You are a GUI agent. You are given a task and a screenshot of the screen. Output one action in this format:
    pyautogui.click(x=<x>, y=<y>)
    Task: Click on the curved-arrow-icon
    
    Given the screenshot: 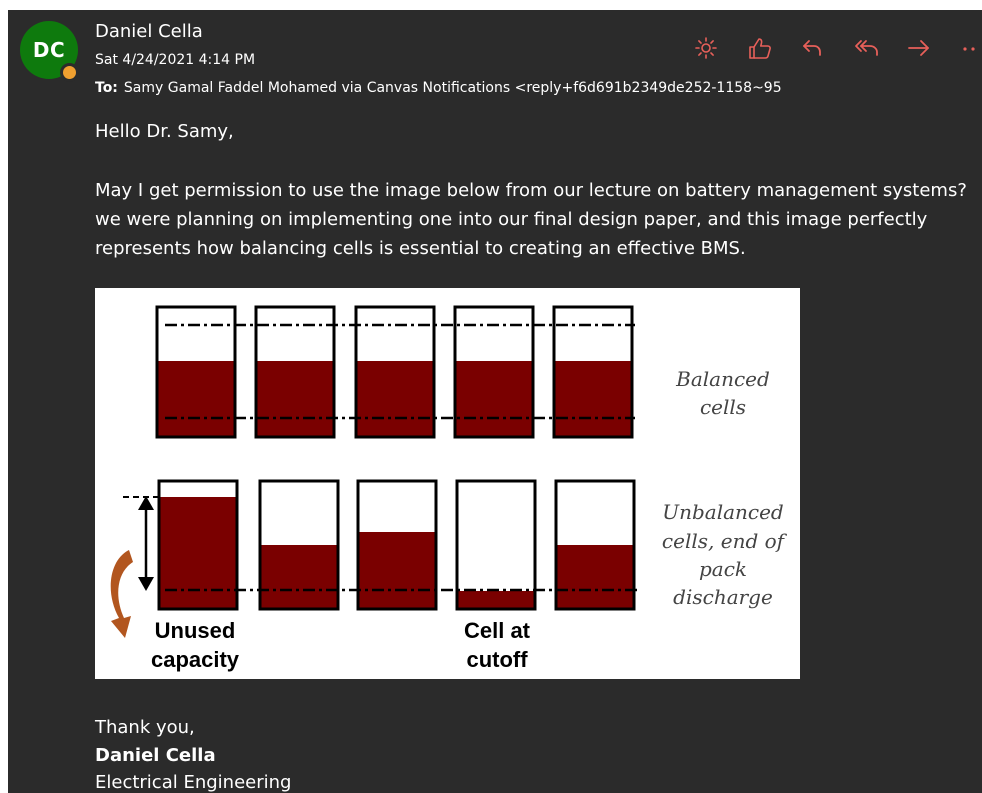 What is the action you would take?
    pyautogui.click(x=121, y=594)
    